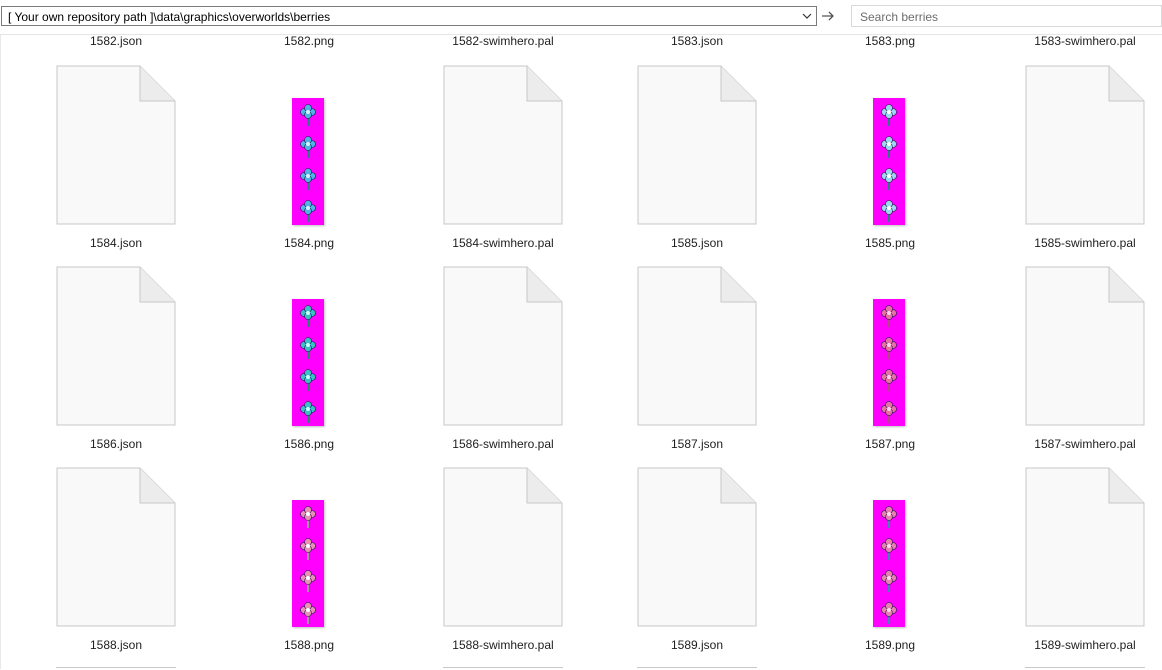 The width and height of the screenshot is (1162, 670). Describe the element at coordinates (807, 16) in the screenshot. I see `chevron-down-icon` at that location.